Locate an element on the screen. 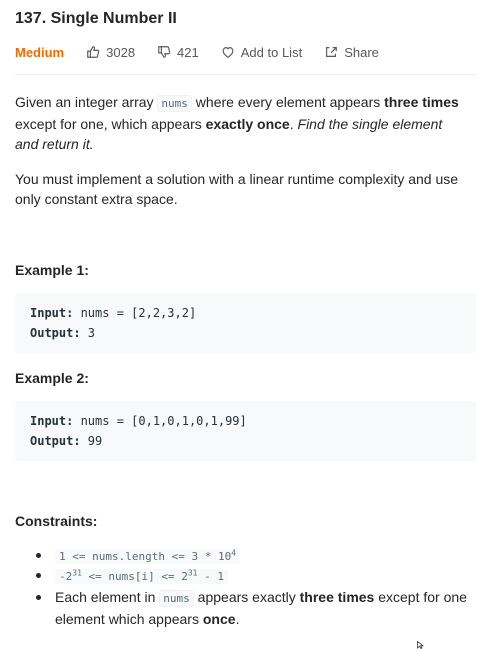 This screenshot has width=490, height=649. like-count: 3028 is located at coordinates (121, 52).